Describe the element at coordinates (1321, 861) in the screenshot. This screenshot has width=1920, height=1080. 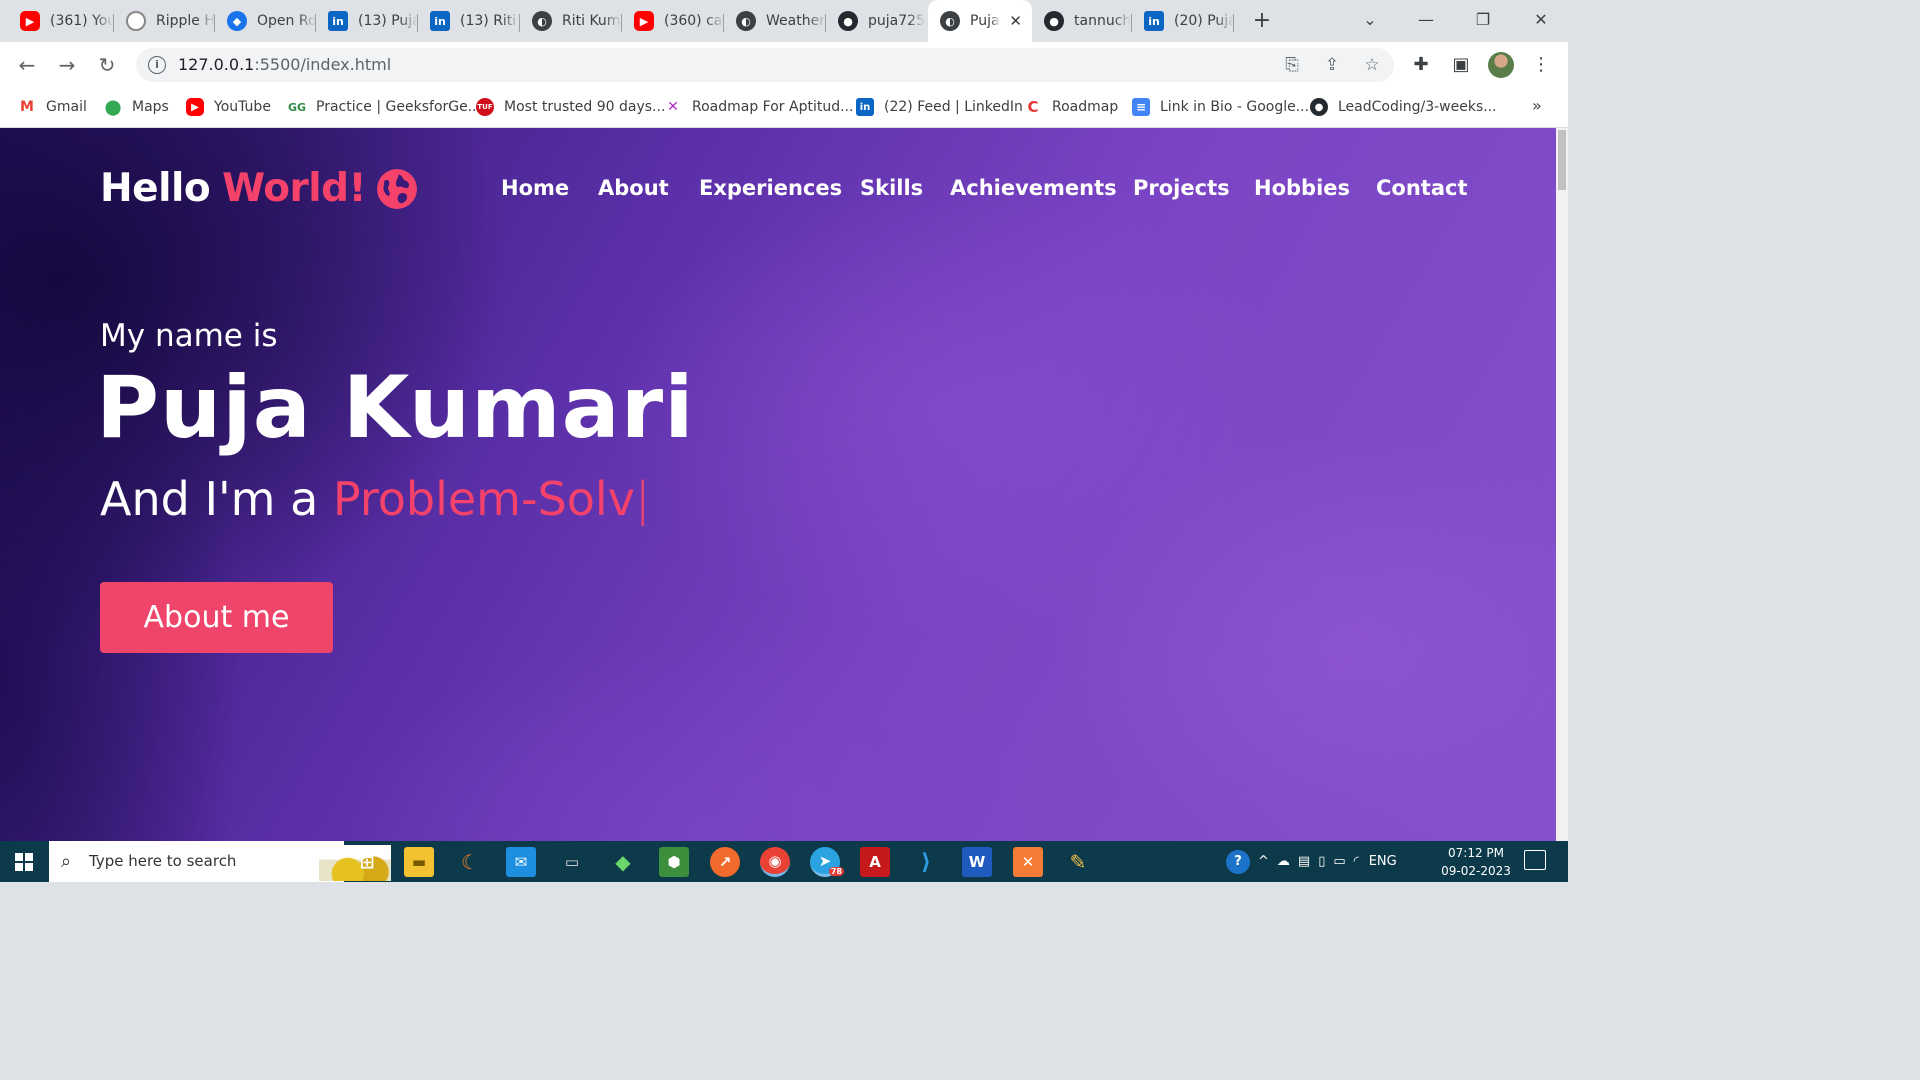
I see `device-icon: ▯` at that location.